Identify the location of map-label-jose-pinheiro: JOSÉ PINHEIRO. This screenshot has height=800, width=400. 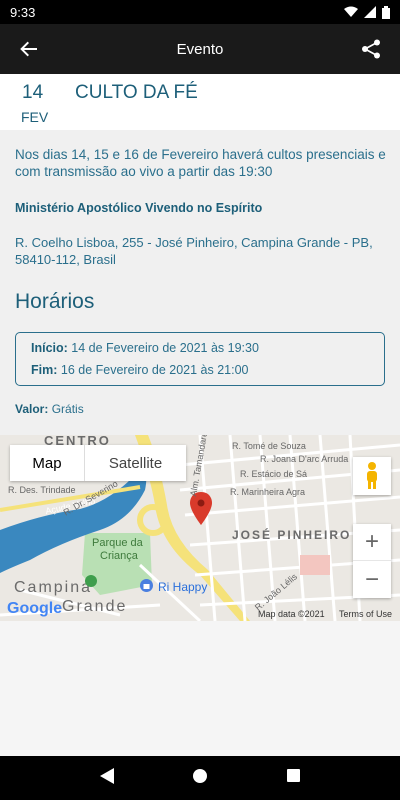
(292, 535).